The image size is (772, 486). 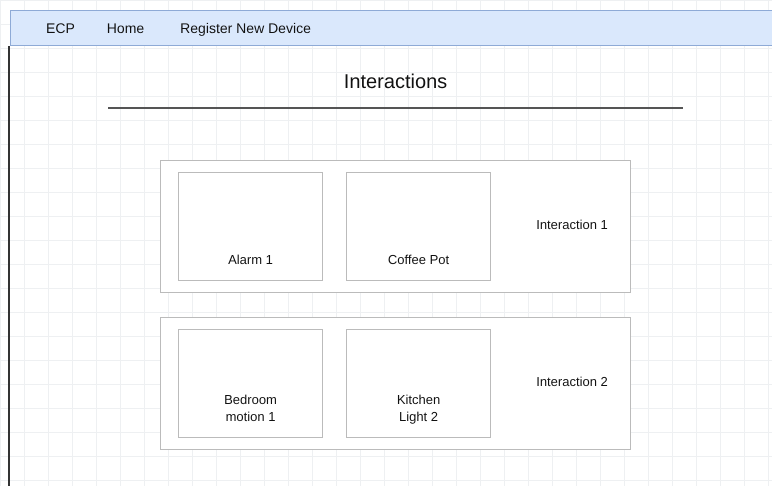 What do you see at coordinates (250, 259) in the screenshot?
I see `device-name: Alarm 1` at bounding box center [250, 259].